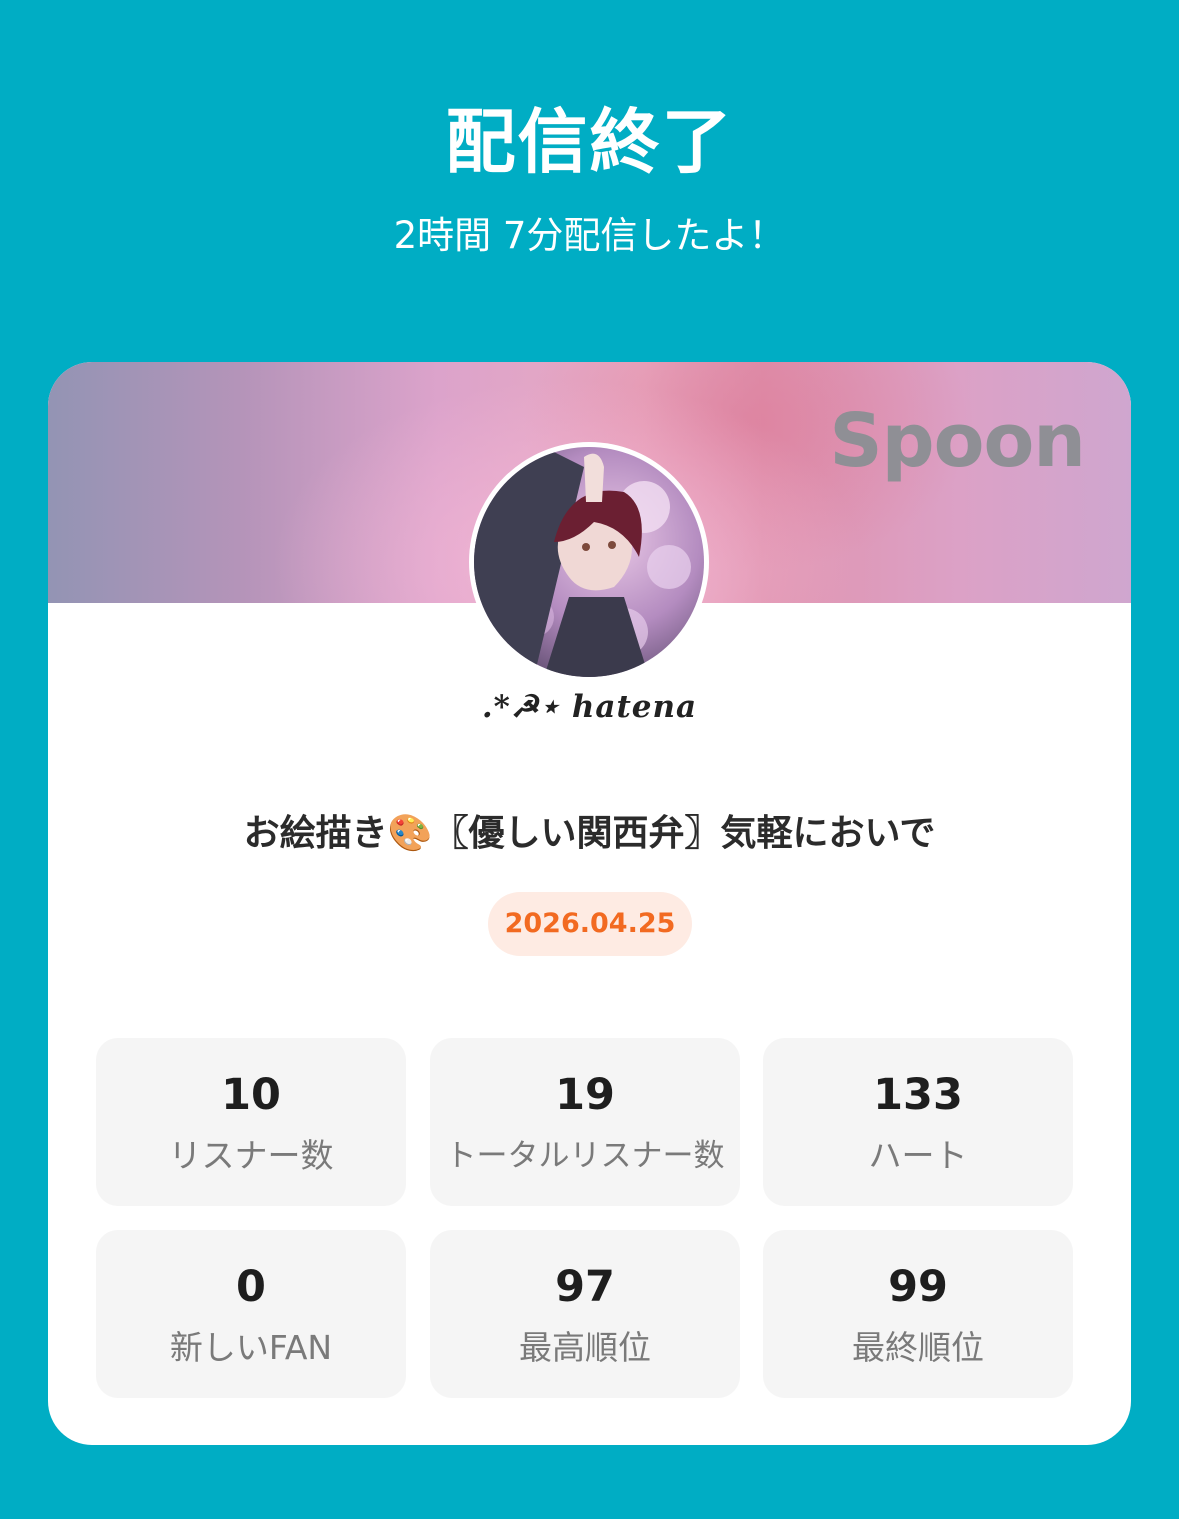 This screenshot has width=1179, height=1519. Describe the element at coordinates (585, 1287) in the screenshot. I see `stat-value: 97` at that location.